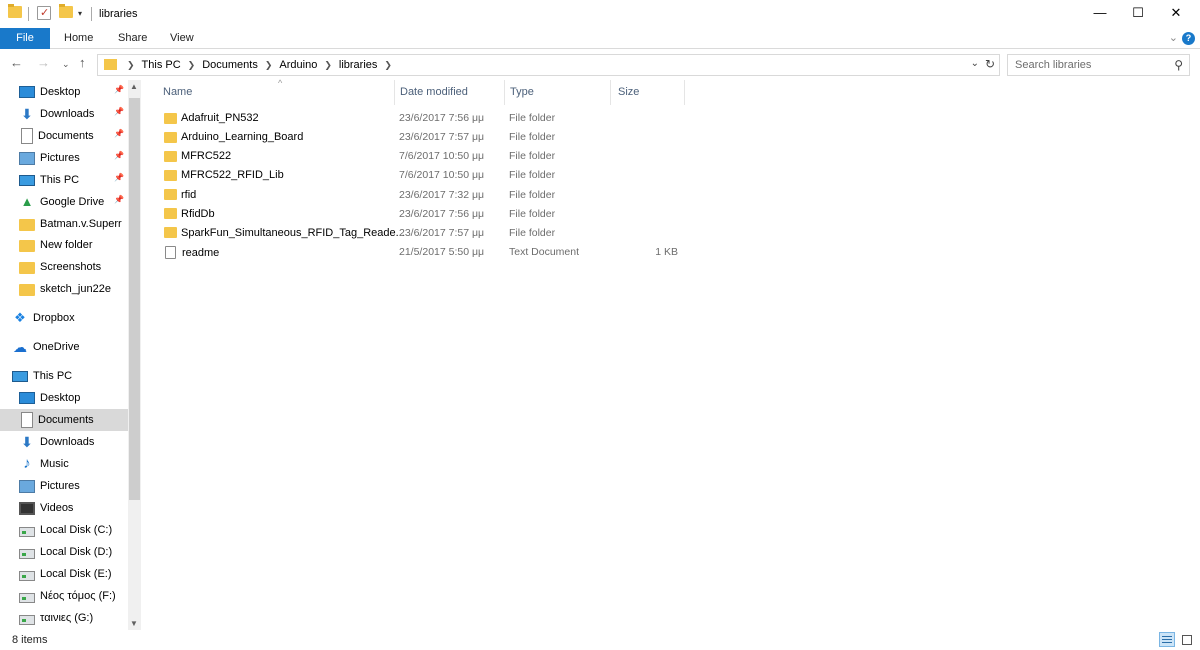 This screenshot has height=650, width=1200. I want to click on file-row: readme 21/5/2017 5:50 μμ Text Document 1 KB, so click(420, 252).